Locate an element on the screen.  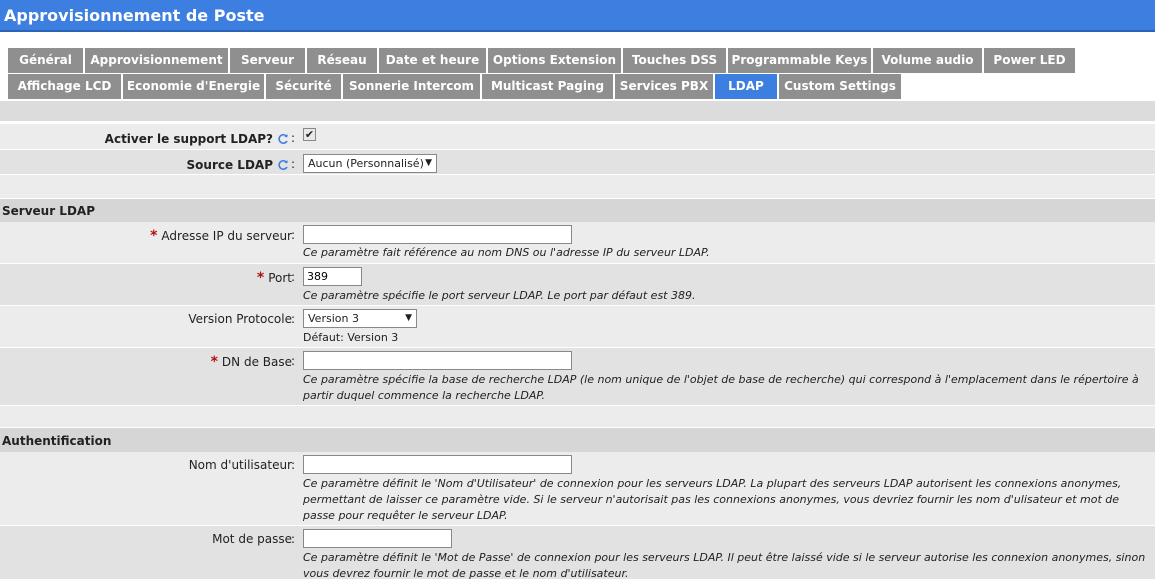
enable-ldap-label: Activer le support LDAP? is located at coordinates (197, 139).